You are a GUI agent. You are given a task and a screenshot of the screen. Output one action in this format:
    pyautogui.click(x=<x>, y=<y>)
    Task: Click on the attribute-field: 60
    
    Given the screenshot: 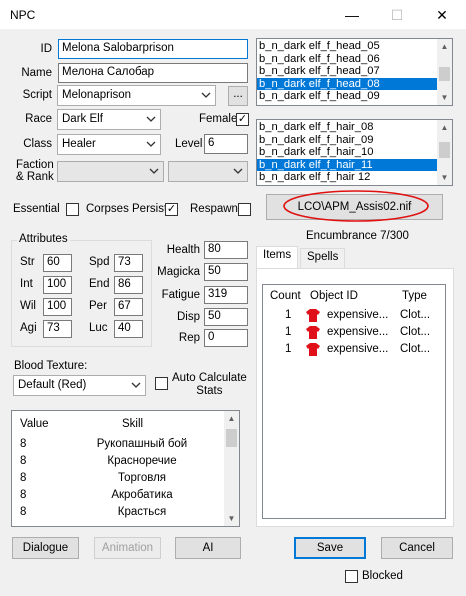 What is the action you would take?
    pyautogui.click(x=57, y=263)
    